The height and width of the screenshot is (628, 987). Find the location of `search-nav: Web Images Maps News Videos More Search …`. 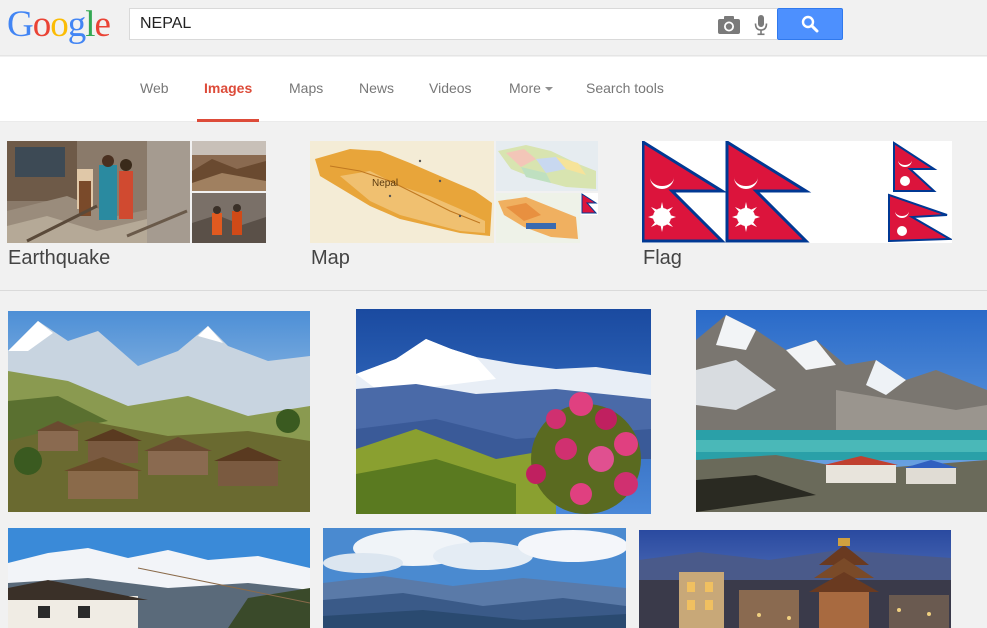

search-nav: Web Images Maps News Videos More Search … is located at coordinates (493, 89).